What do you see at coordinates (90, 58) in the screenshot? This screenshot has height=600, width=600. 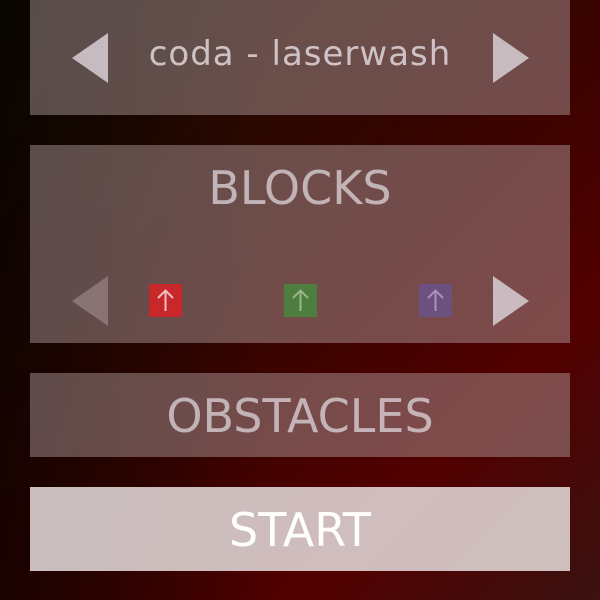 I see `song-prev-button` at bounding box center [90, 58].